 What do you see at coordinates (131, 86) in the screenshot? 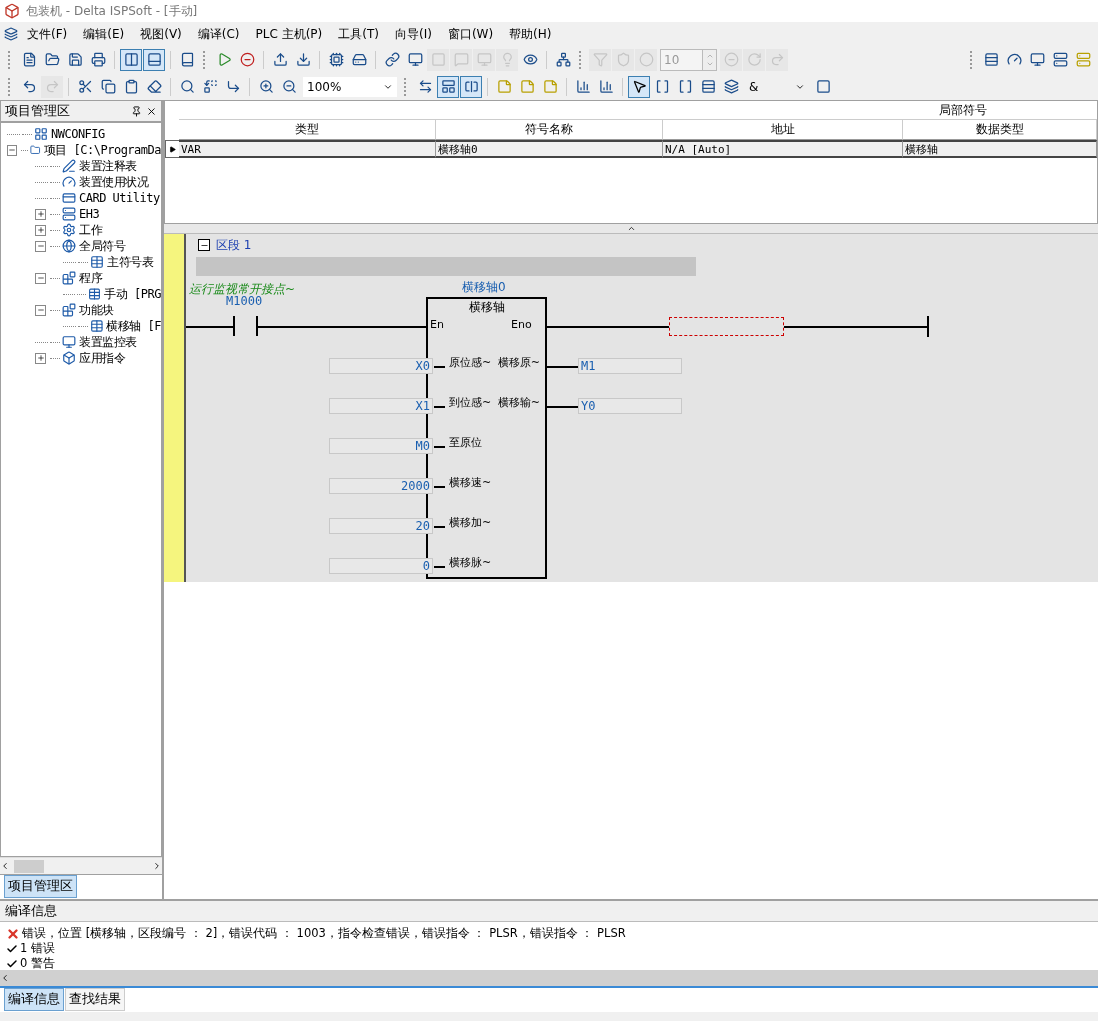
I see `paste-icon` at bounding box center [131, 86].